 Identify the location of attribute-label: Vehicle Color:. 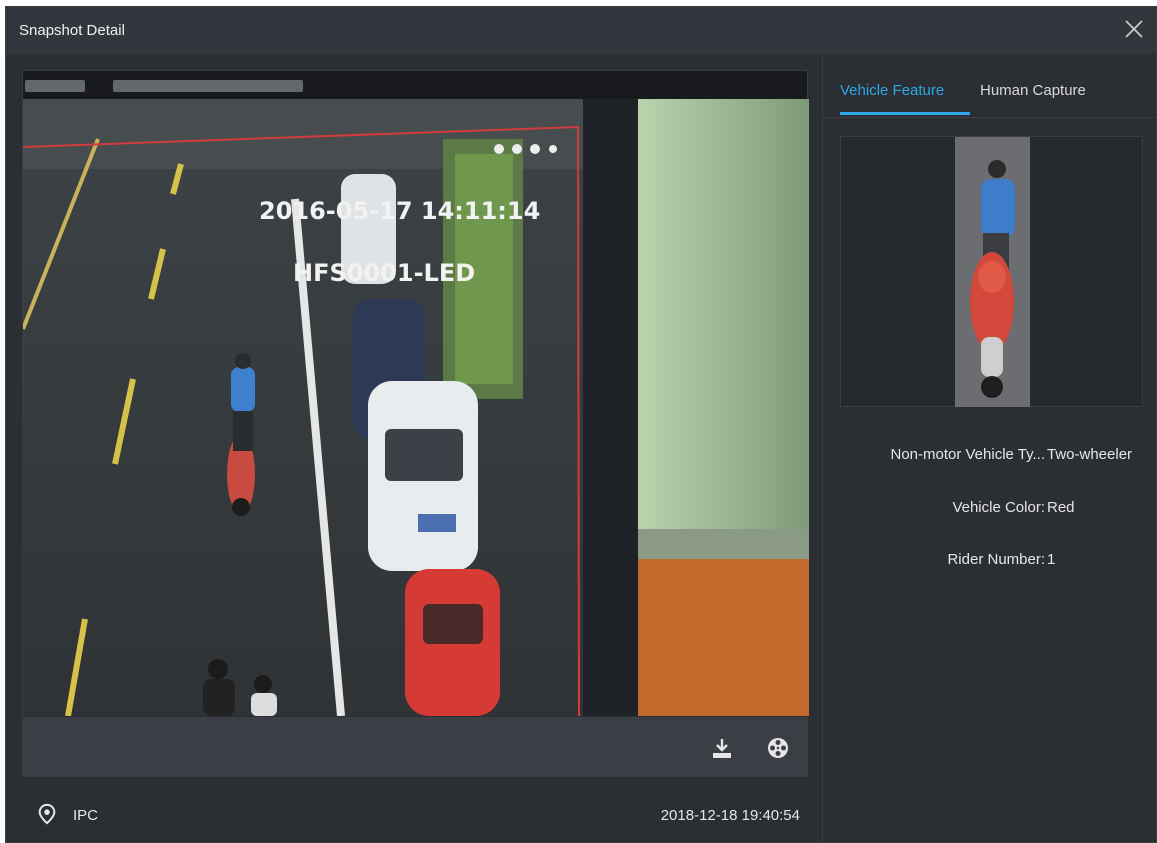
(998, 507).